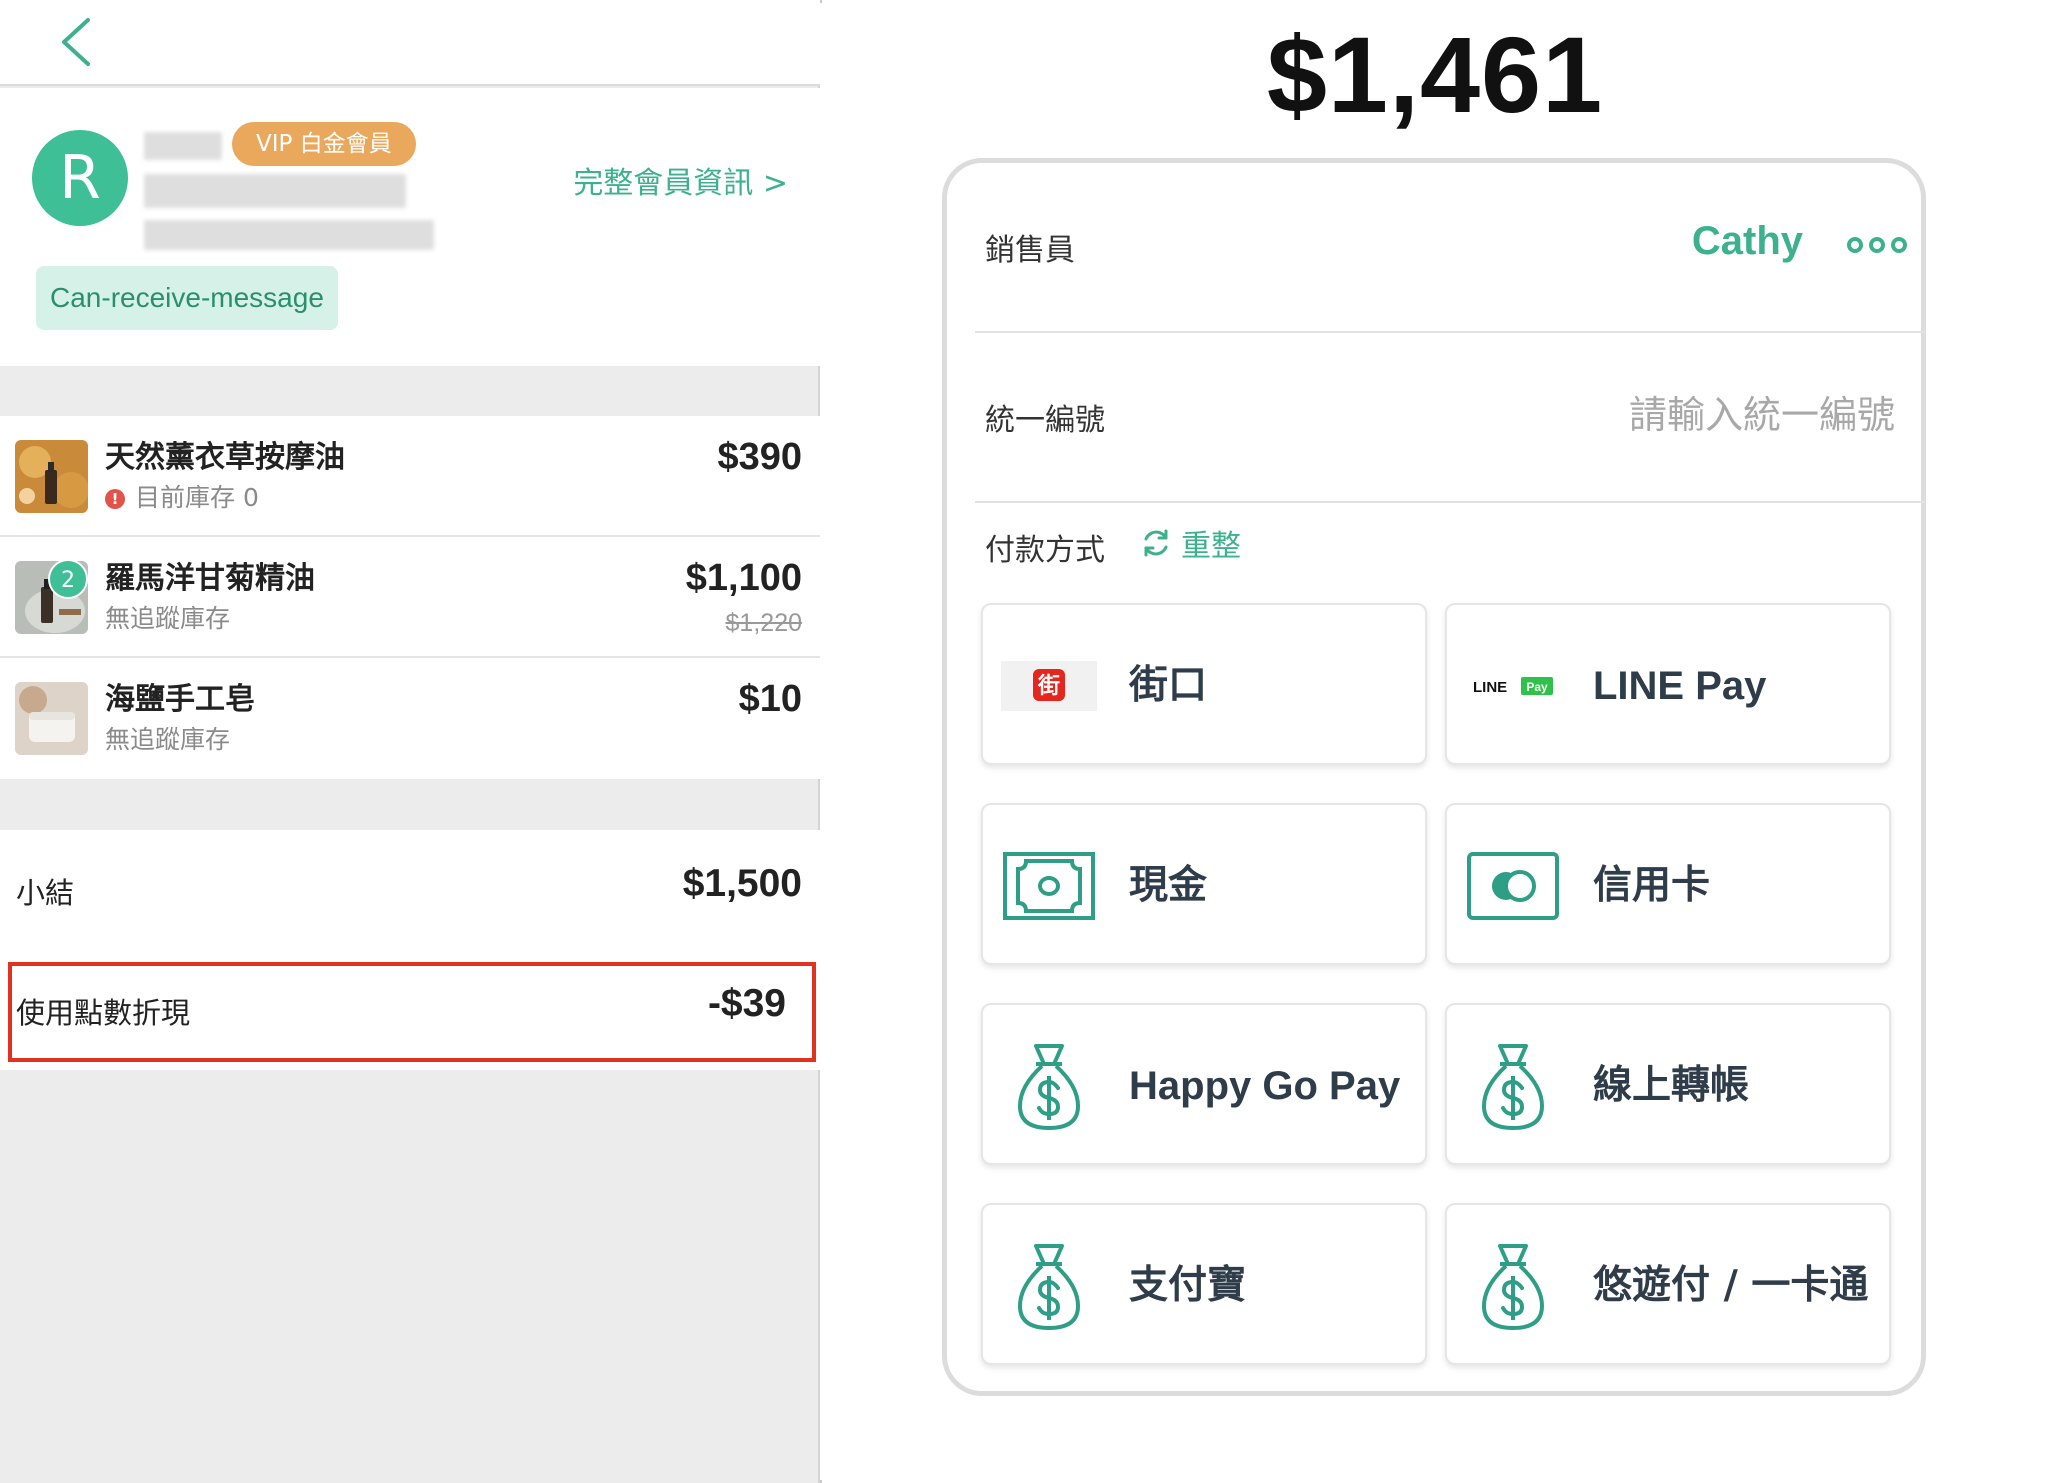  Describe the element at coordinates (1265, 1086) in the screenshot. I see `payment-label: Happy Go Pay` at that location.